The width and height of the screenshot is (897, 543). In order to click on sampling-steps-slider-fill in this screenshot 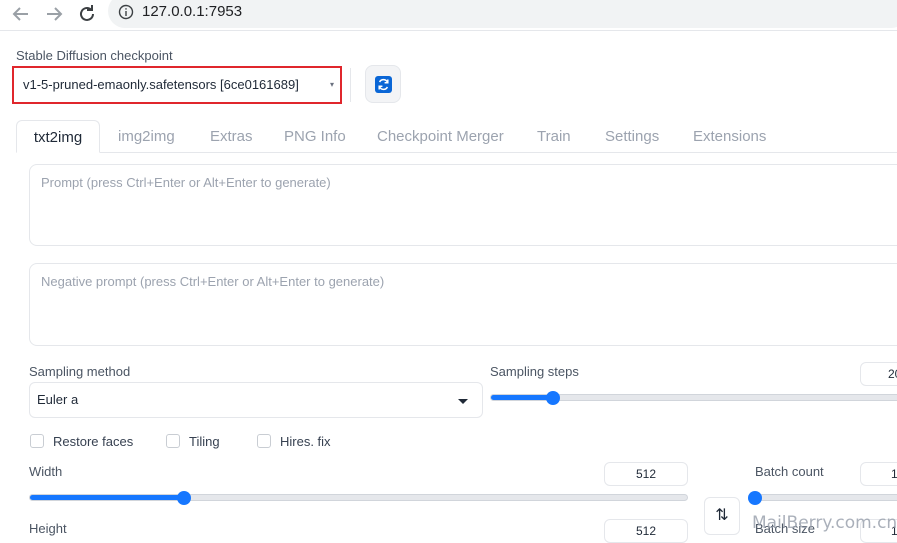, I will do `click(522, 397)`.